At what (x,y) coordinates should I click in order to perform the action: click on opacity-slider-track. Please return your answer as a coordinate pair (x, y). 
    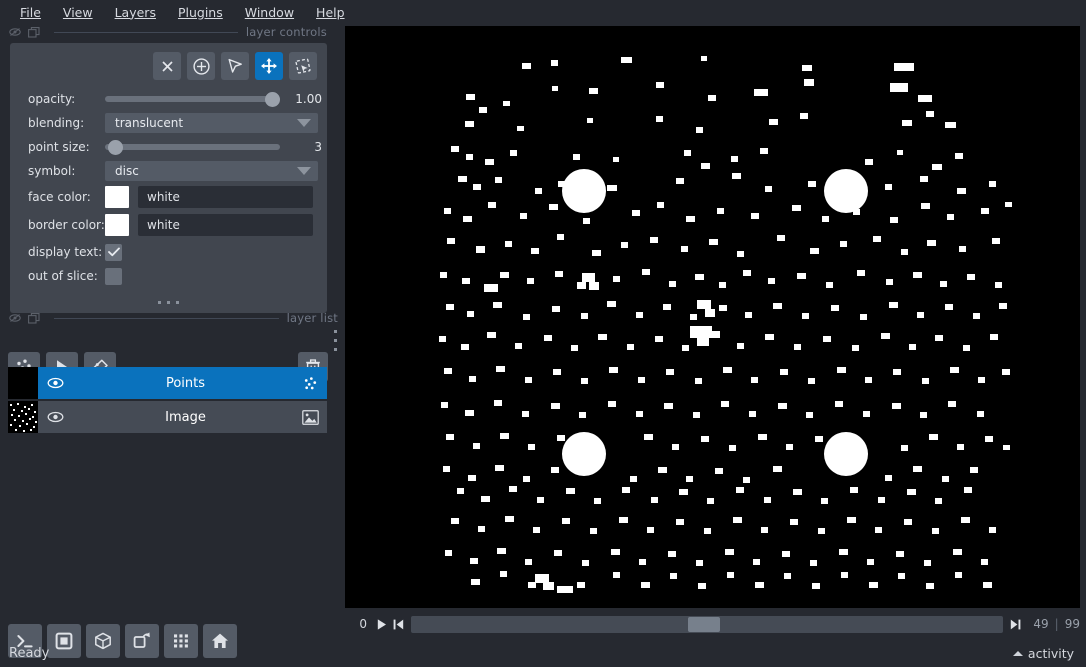
    Looking at the image, I should click on (192, 99).